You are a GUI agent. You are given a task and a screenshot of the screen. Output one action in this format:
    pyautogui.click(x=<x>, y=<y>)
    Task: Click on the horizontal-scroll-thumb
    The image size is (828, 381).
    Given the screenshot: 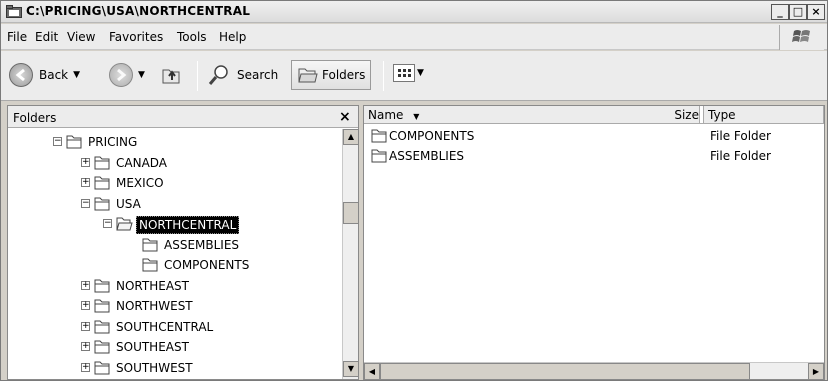 What is the action you would take?
    pyautogui.click(x=565, y=371)
    